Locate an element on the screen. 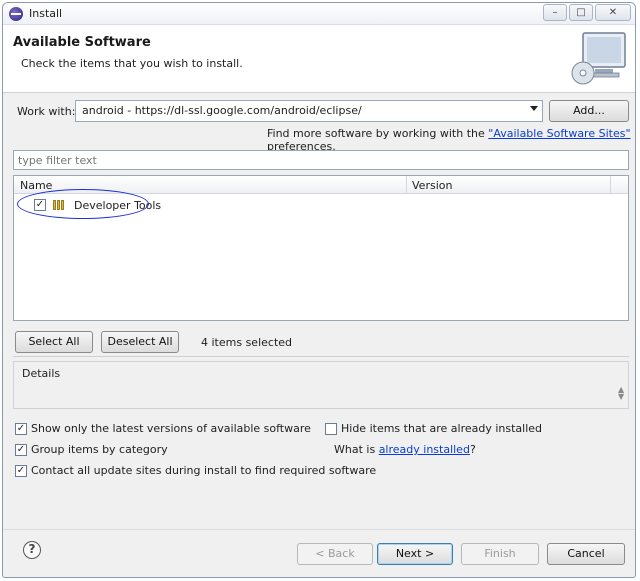 This screenshot has width=640, height=581. column-name-header: Name is located at coordinates (36, 185).